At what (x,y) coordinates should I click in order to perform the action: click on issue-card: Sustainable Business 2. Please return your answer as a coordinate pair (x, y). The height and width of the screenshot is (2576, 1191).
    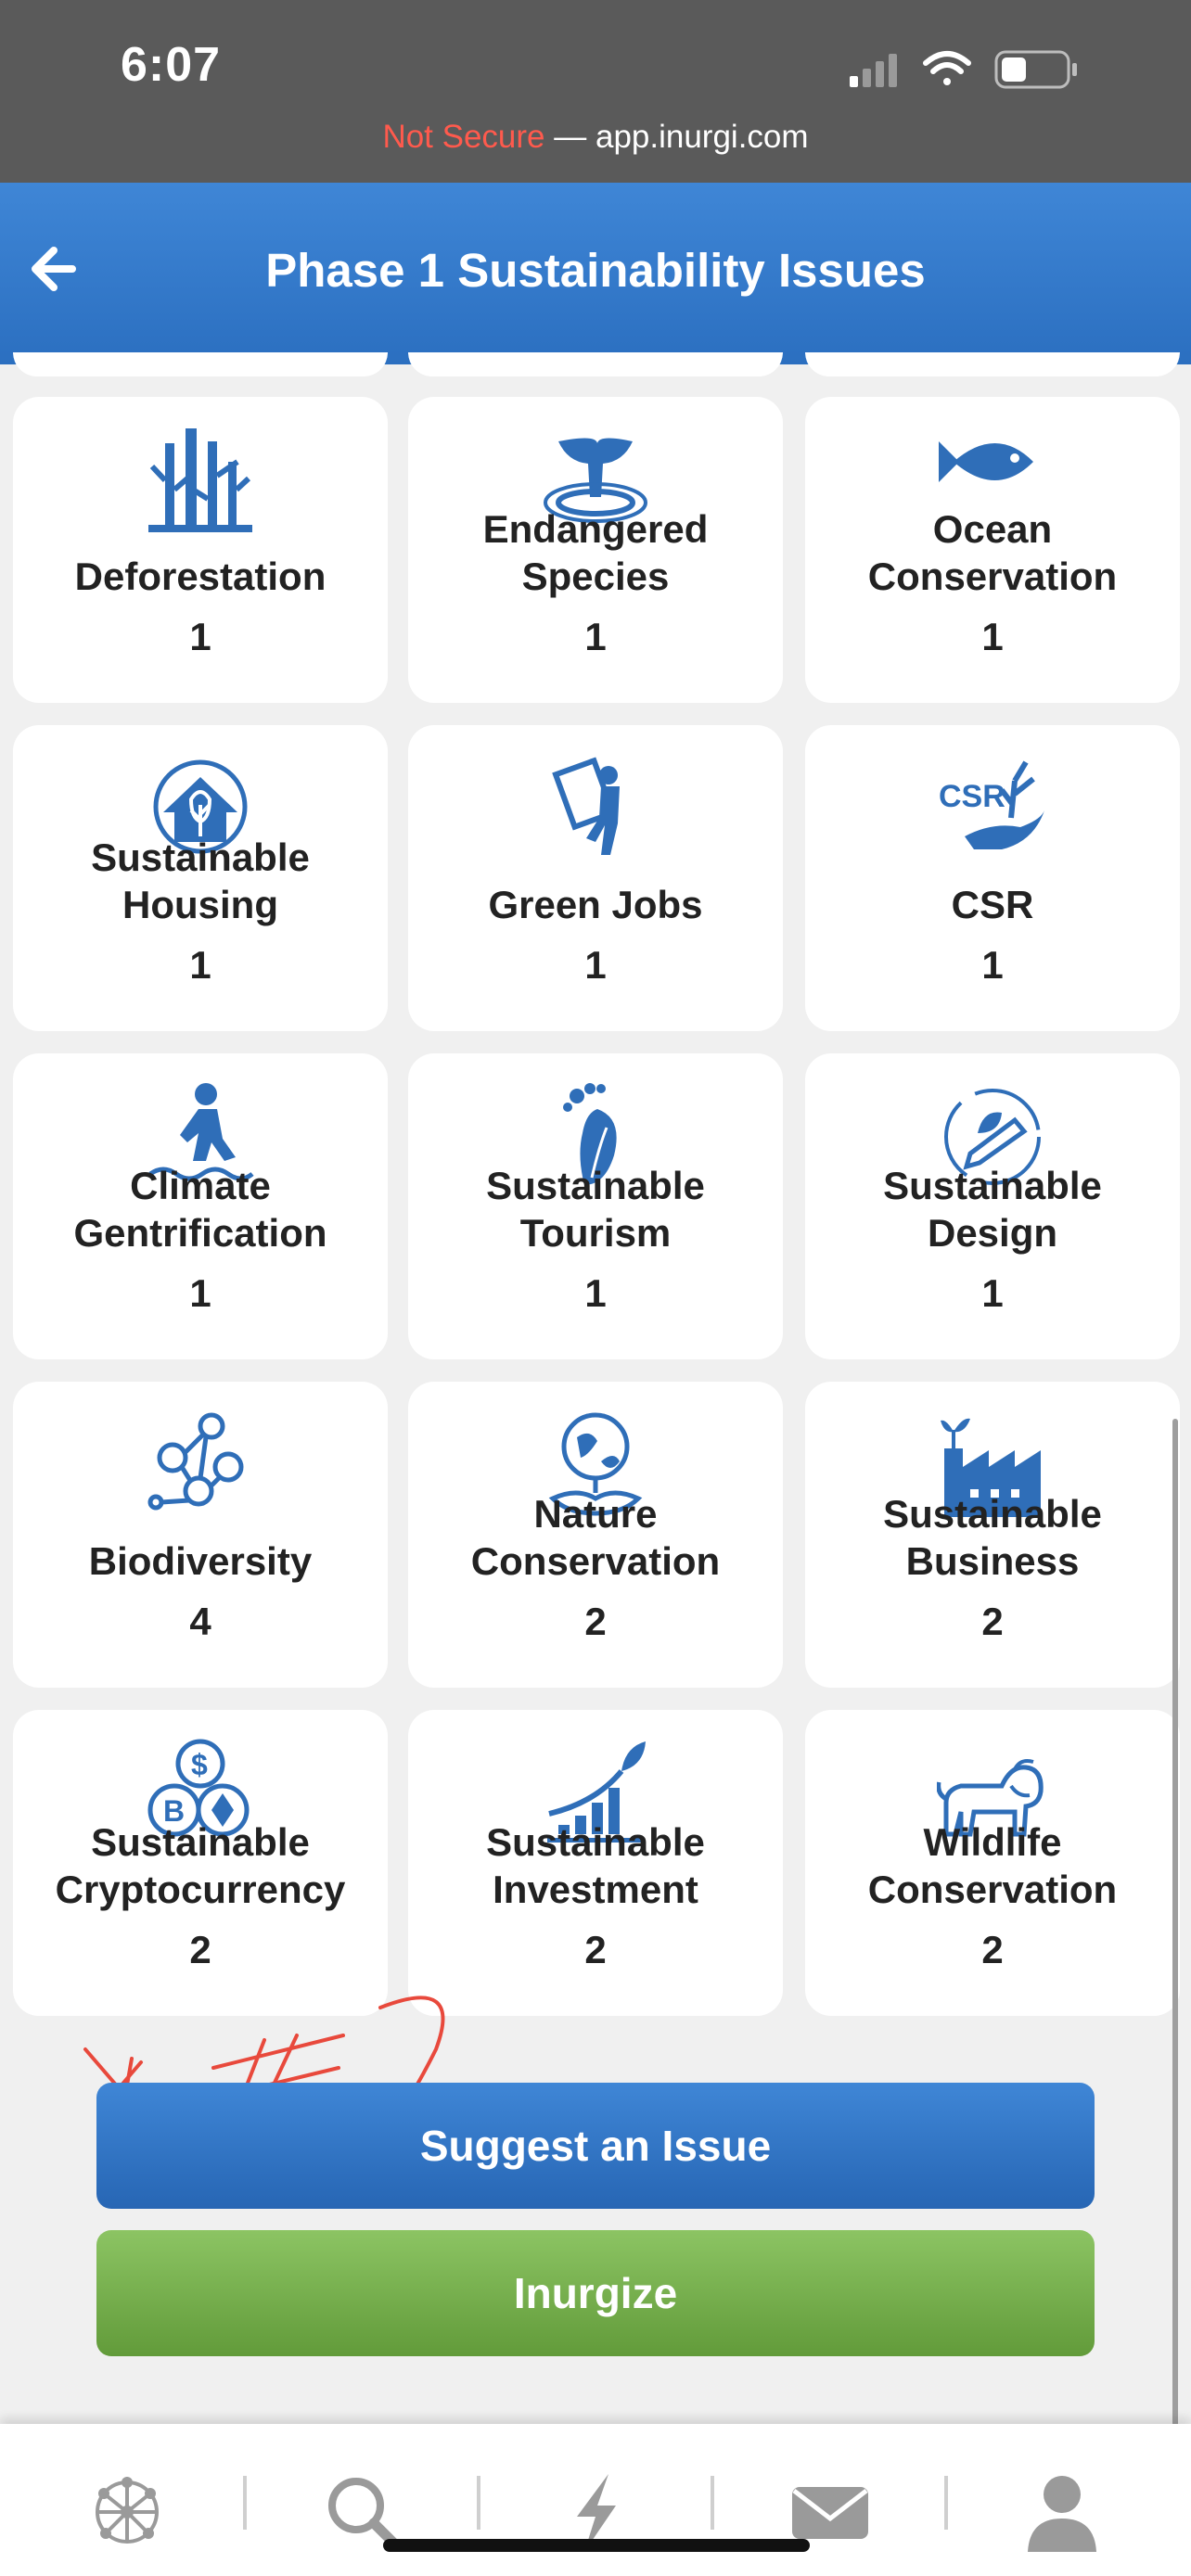
    Looking at the image, I should click on (992, 1535).